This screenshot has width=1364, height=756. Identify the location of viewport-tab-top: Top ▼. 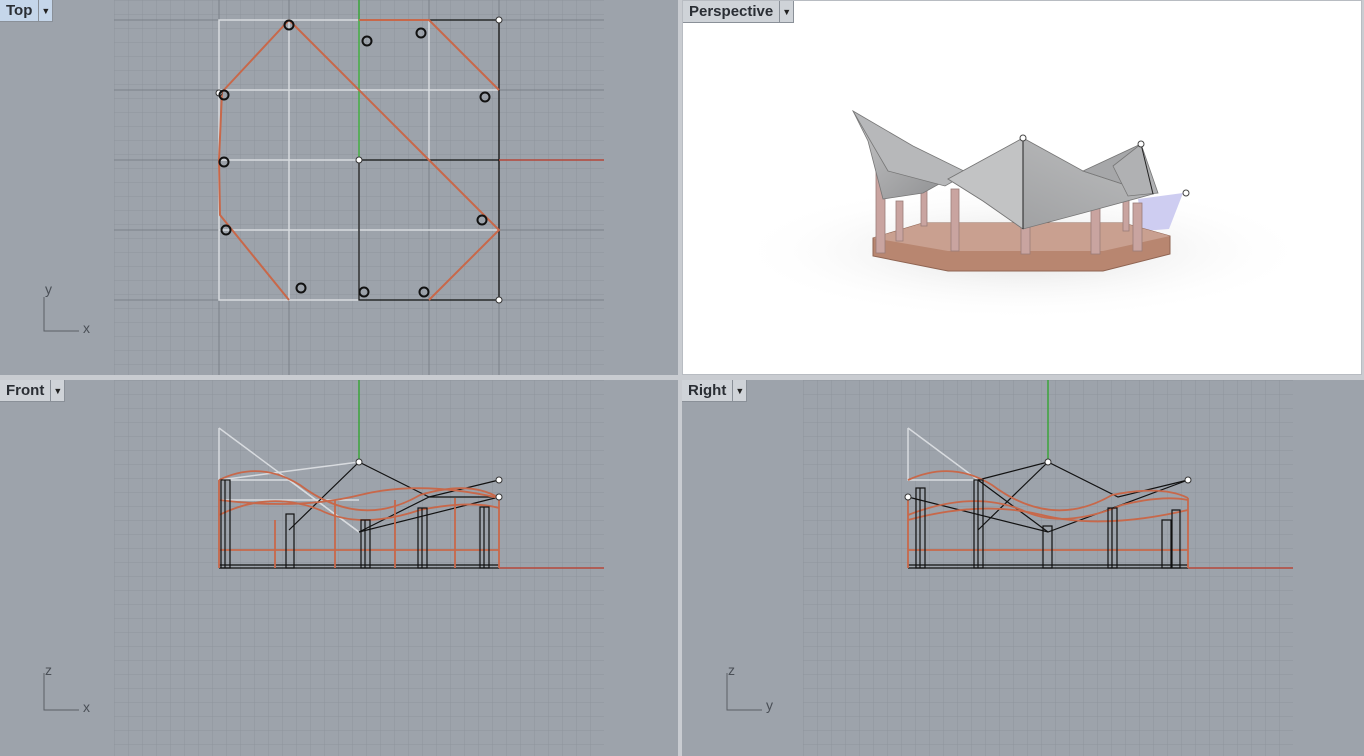
(27, 11).